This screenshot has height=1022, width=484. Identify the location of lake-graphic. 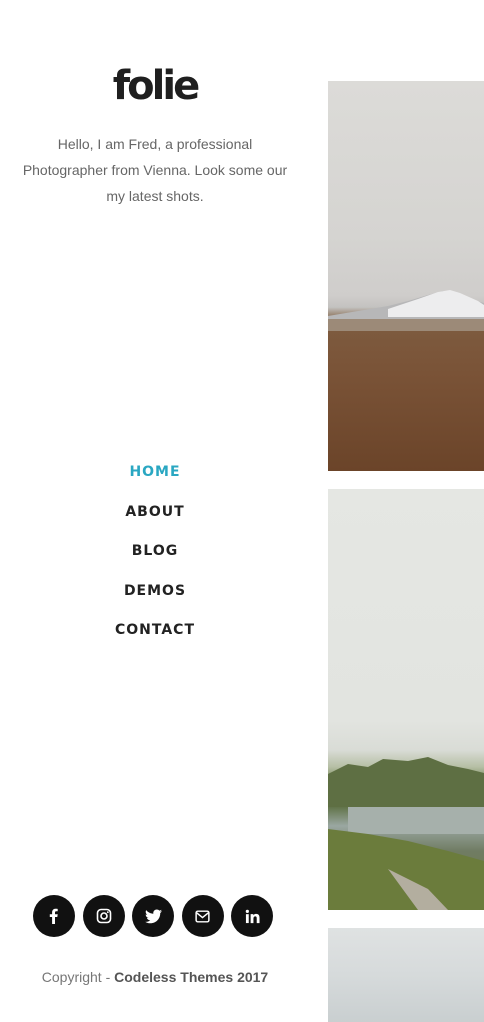
(406, 833).